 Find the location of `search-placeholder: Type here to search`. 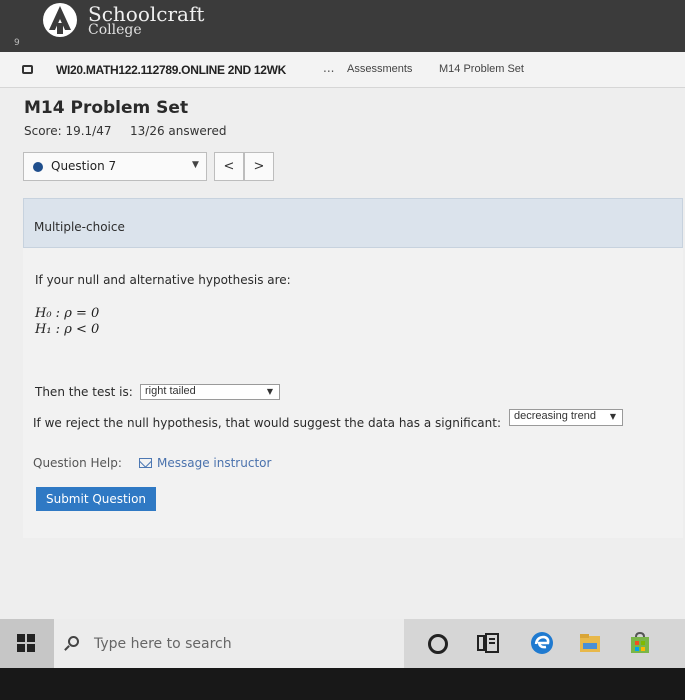

search-placeholder: Type here to search is located at coordinates (163, 644).